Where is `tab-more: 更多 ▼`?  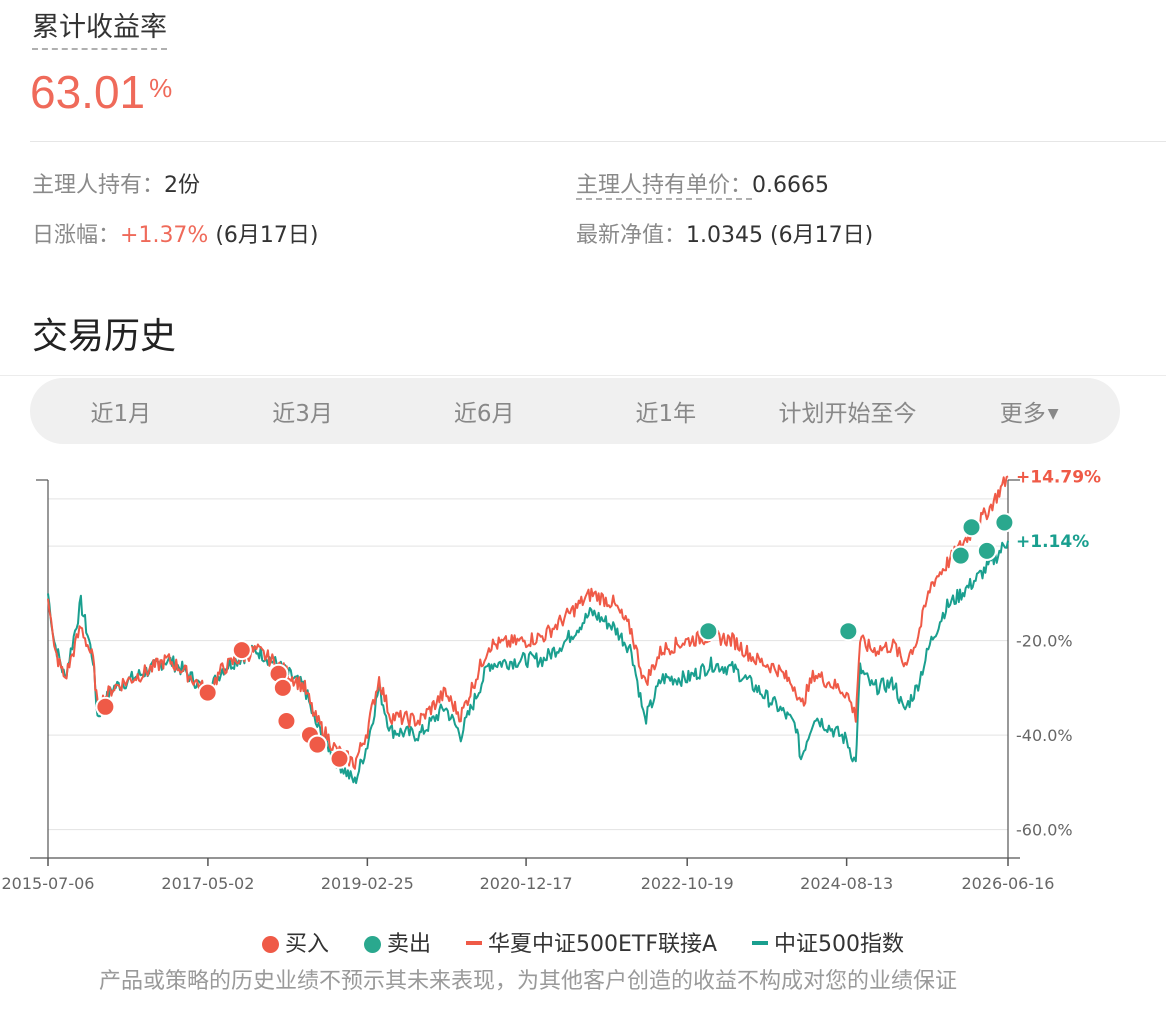 tab-more: 更多 ▼ is located at coordinates (1029, 411).